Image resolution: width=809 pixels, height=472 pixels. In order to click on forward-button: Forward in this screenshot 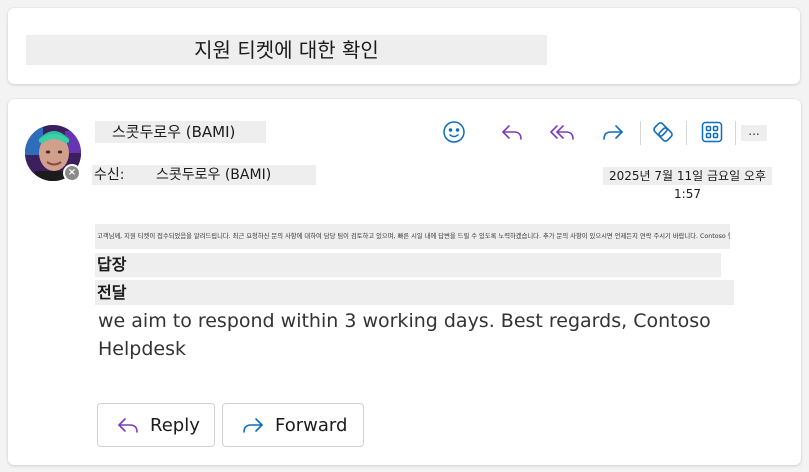, I will do `click(293, 425)`.